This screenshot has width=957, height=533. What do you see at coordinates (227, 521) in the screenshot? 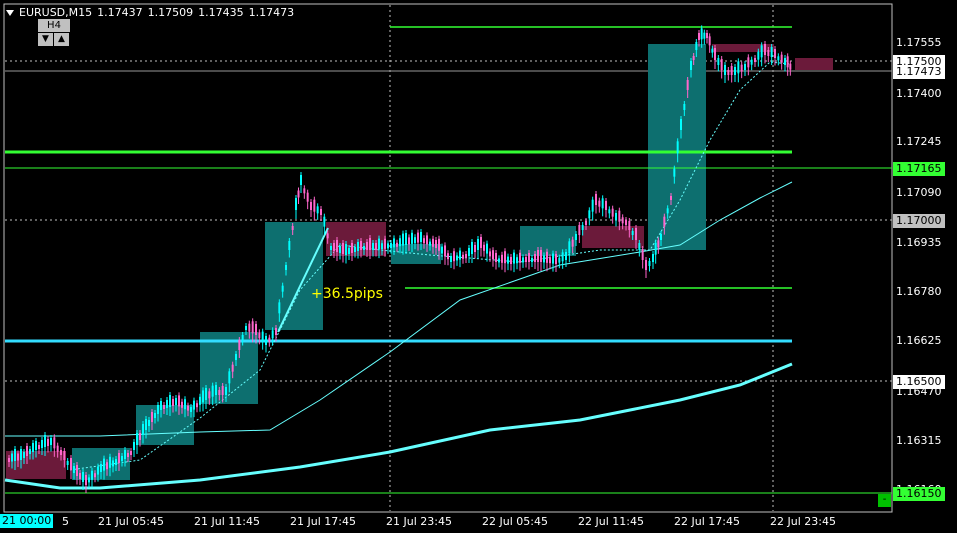
I see `time-tick: 21 Jul 11:45` at bounding box center [227, 521].